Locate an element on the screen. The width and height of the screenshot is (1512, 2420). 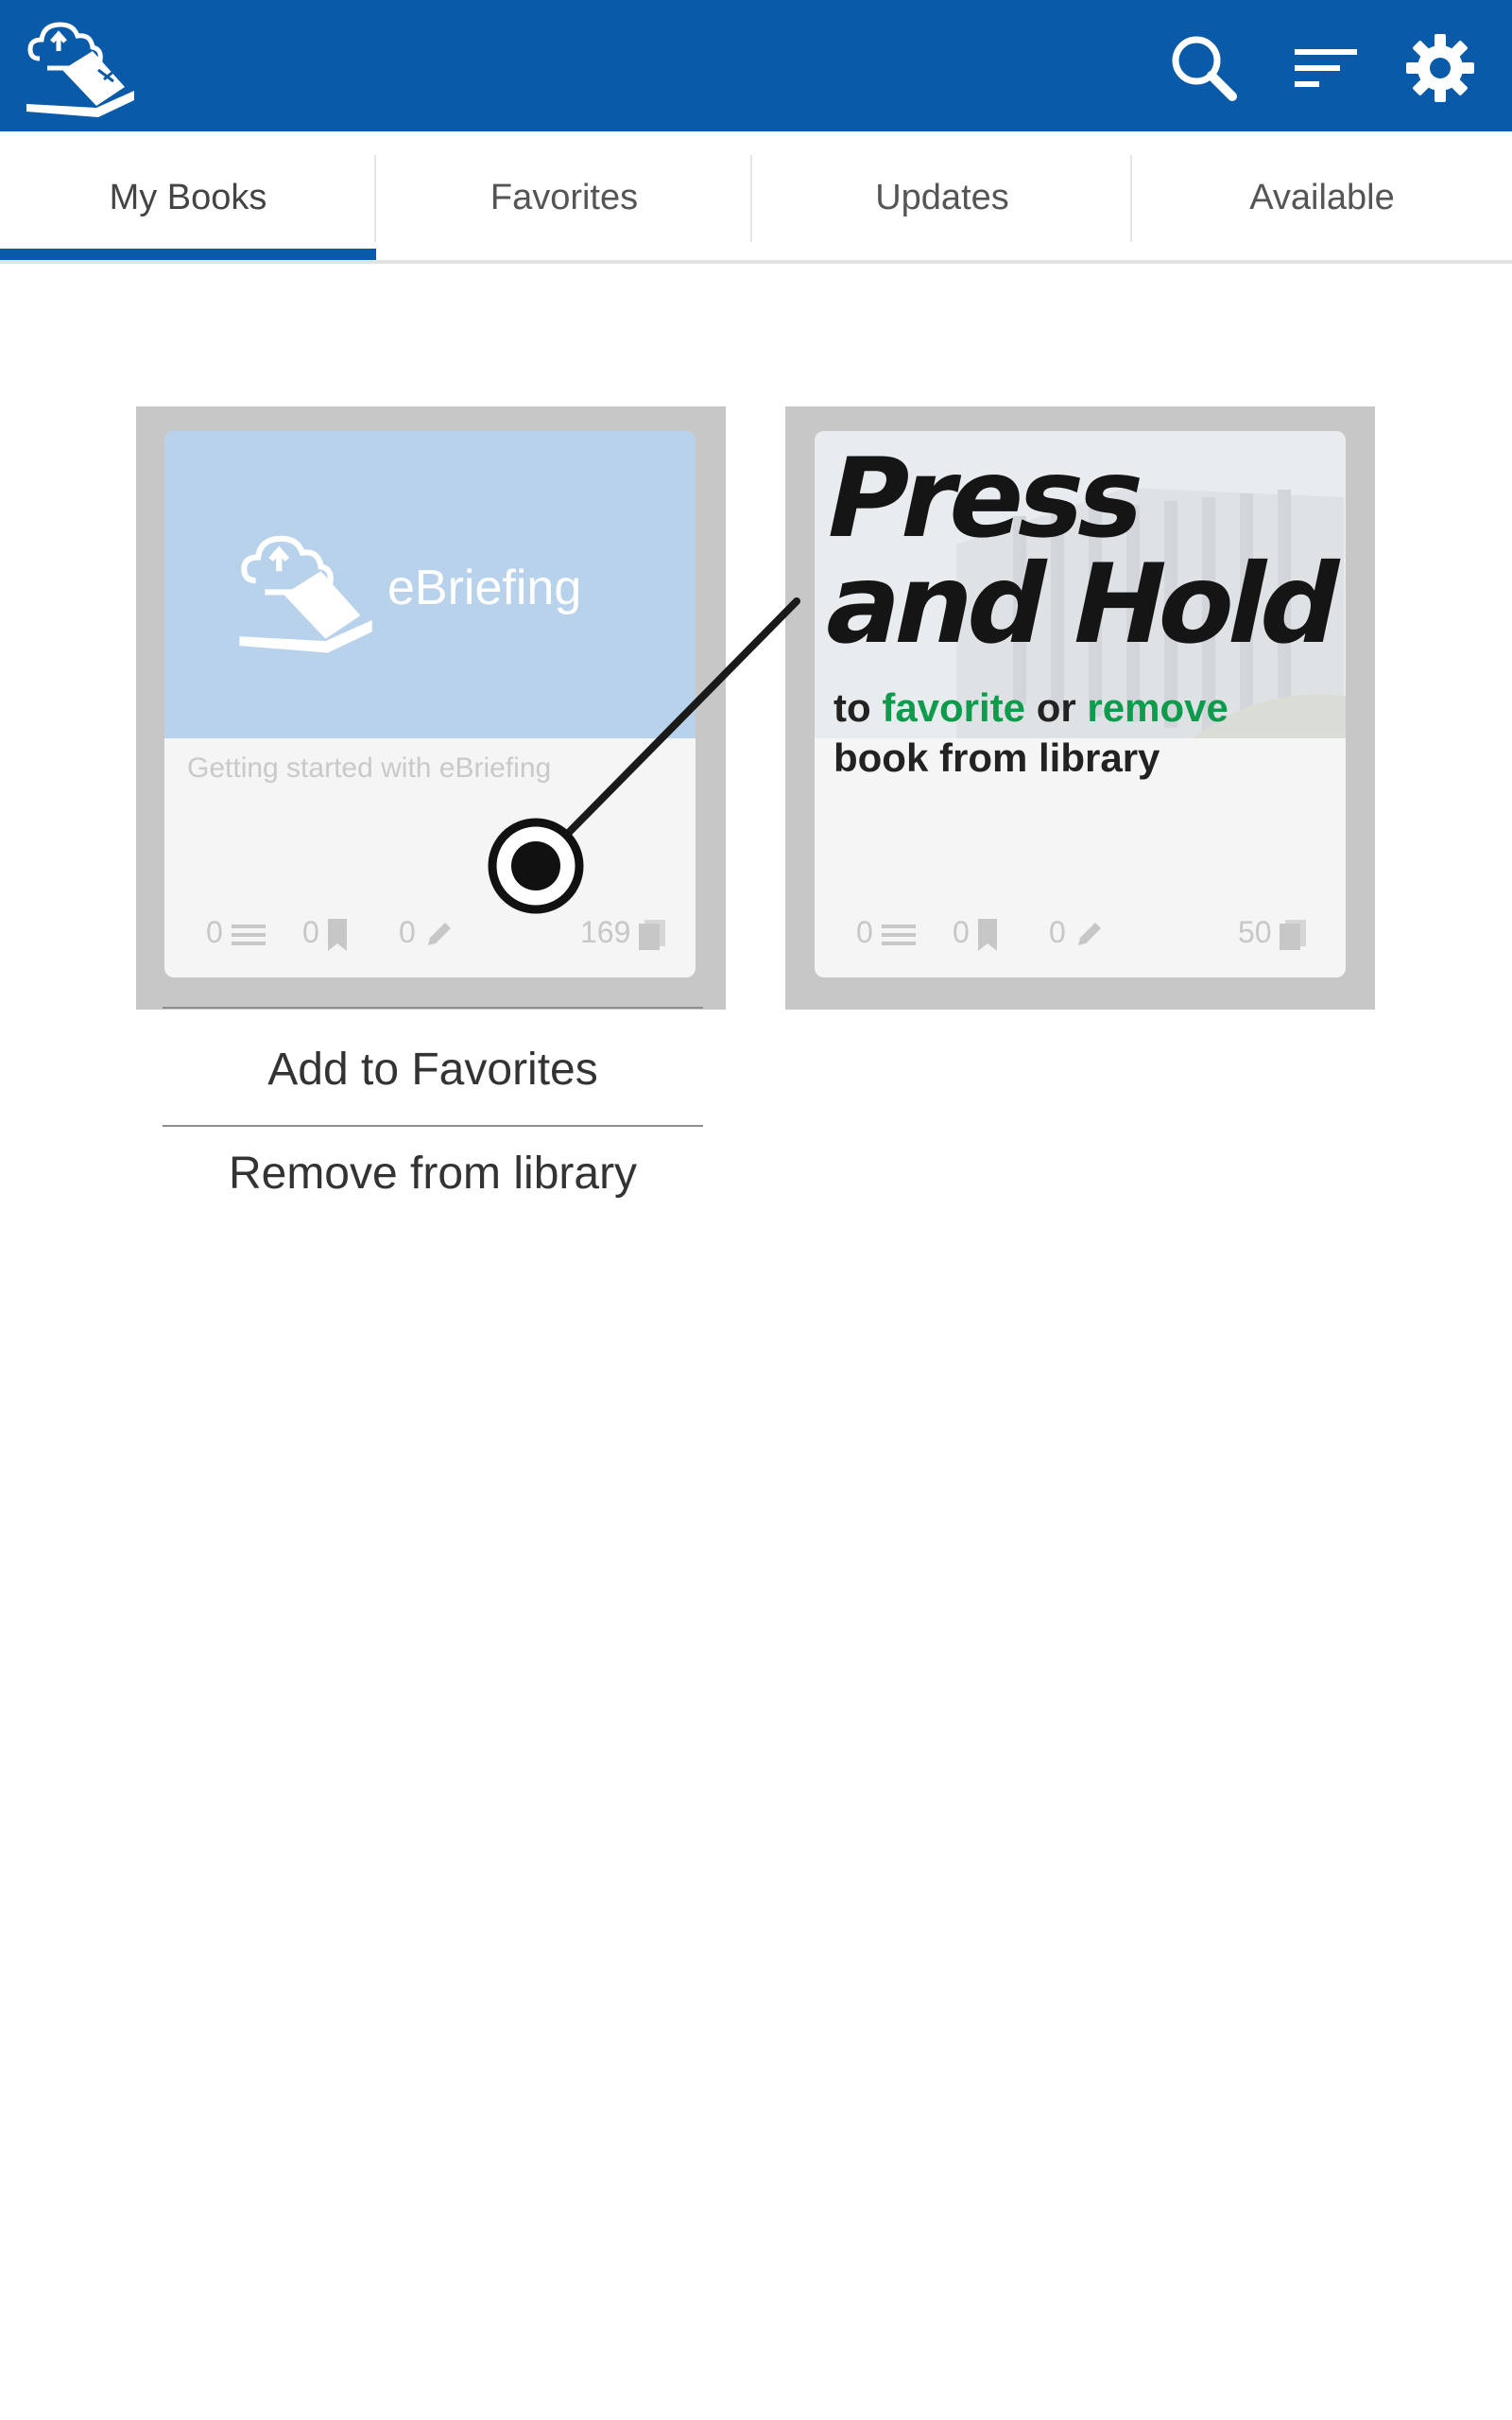
tutorial-pointer is located at coordinates (644, 755).